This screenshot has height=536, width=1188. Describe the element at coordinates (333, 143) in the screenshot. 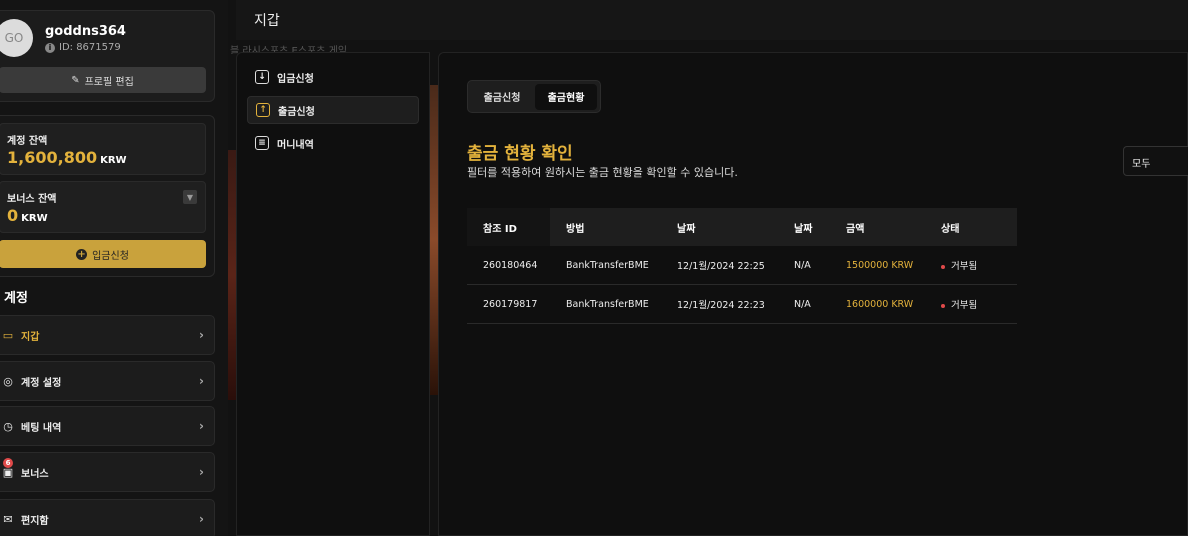

I see `tab-money-history: ≡ 머니내역` at that location.